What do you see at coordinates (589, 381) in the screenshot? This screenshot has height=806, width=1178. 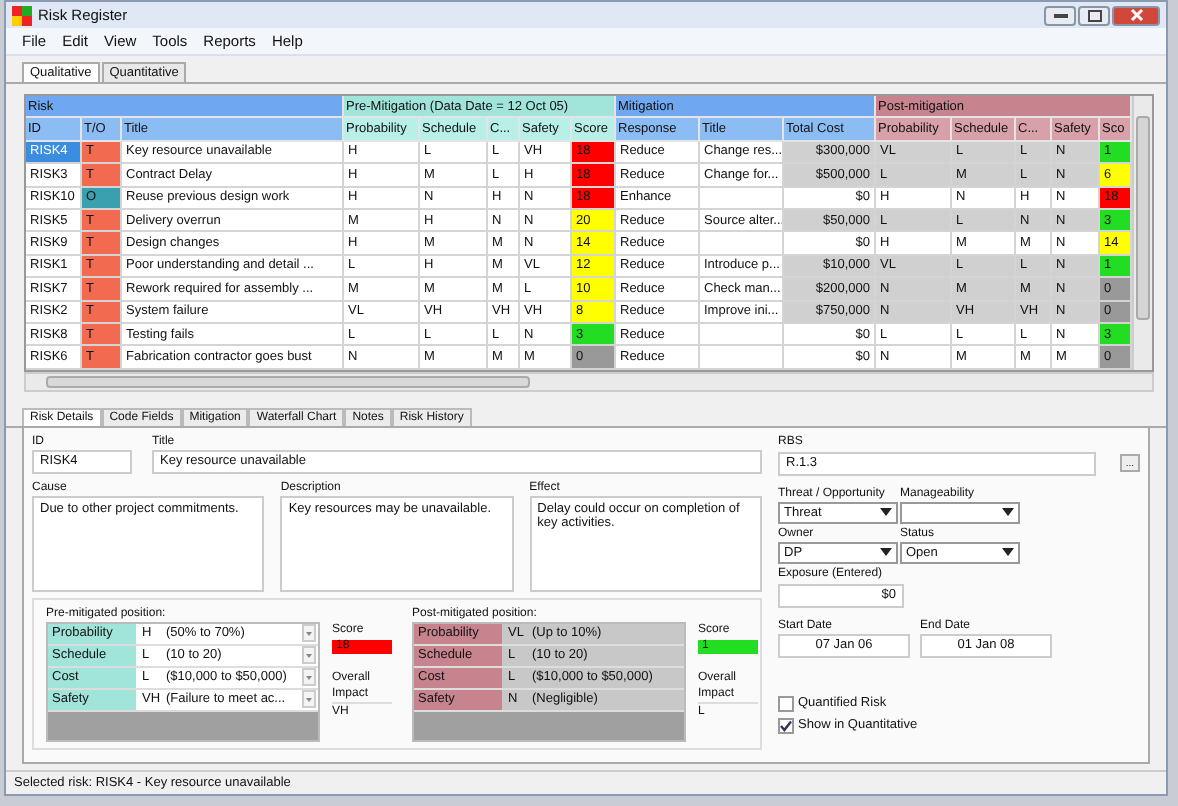 I see `horizontal-scrollbar` at bounding box center [589, 381].